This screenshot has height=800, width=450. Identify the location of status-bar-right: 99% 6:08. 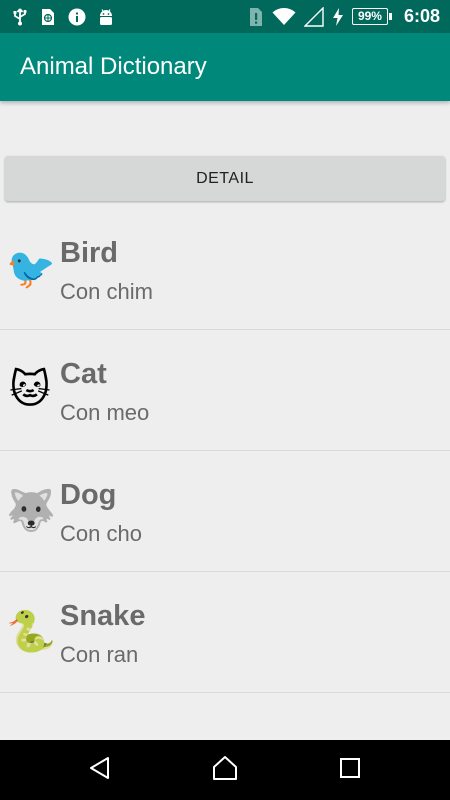
(344, 16).